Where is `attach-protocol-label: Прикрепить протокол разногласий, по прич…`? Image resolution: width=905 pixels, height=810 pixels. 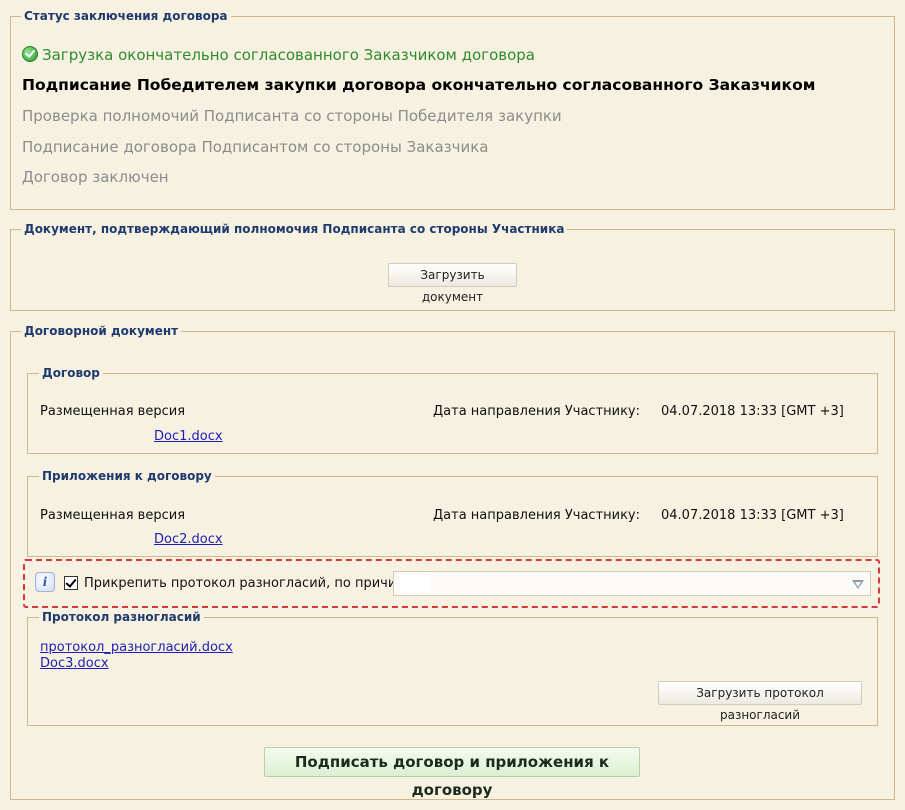
attach-protocol-label: Прикрепить протокол разногласий, по прич… is located at coordinates (251, 583).